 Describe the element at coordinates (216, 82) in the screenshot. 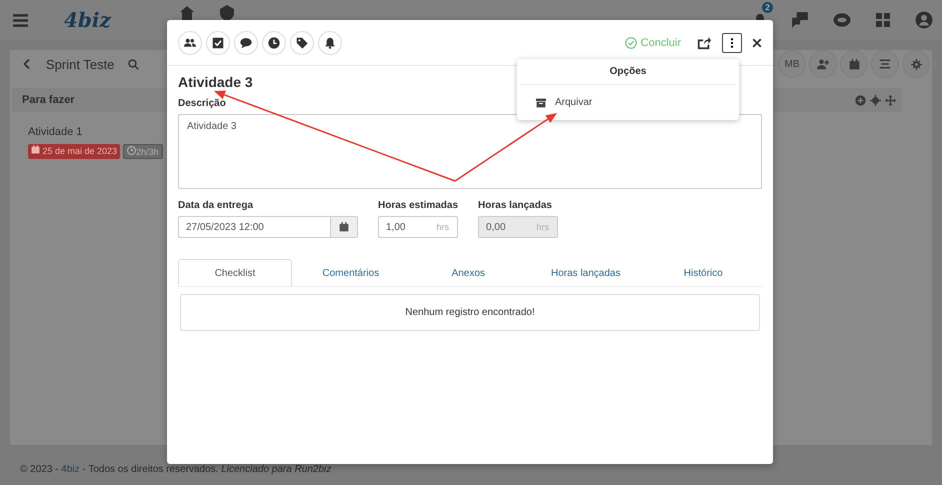

I see `task-title: Atividade 3` at that location.